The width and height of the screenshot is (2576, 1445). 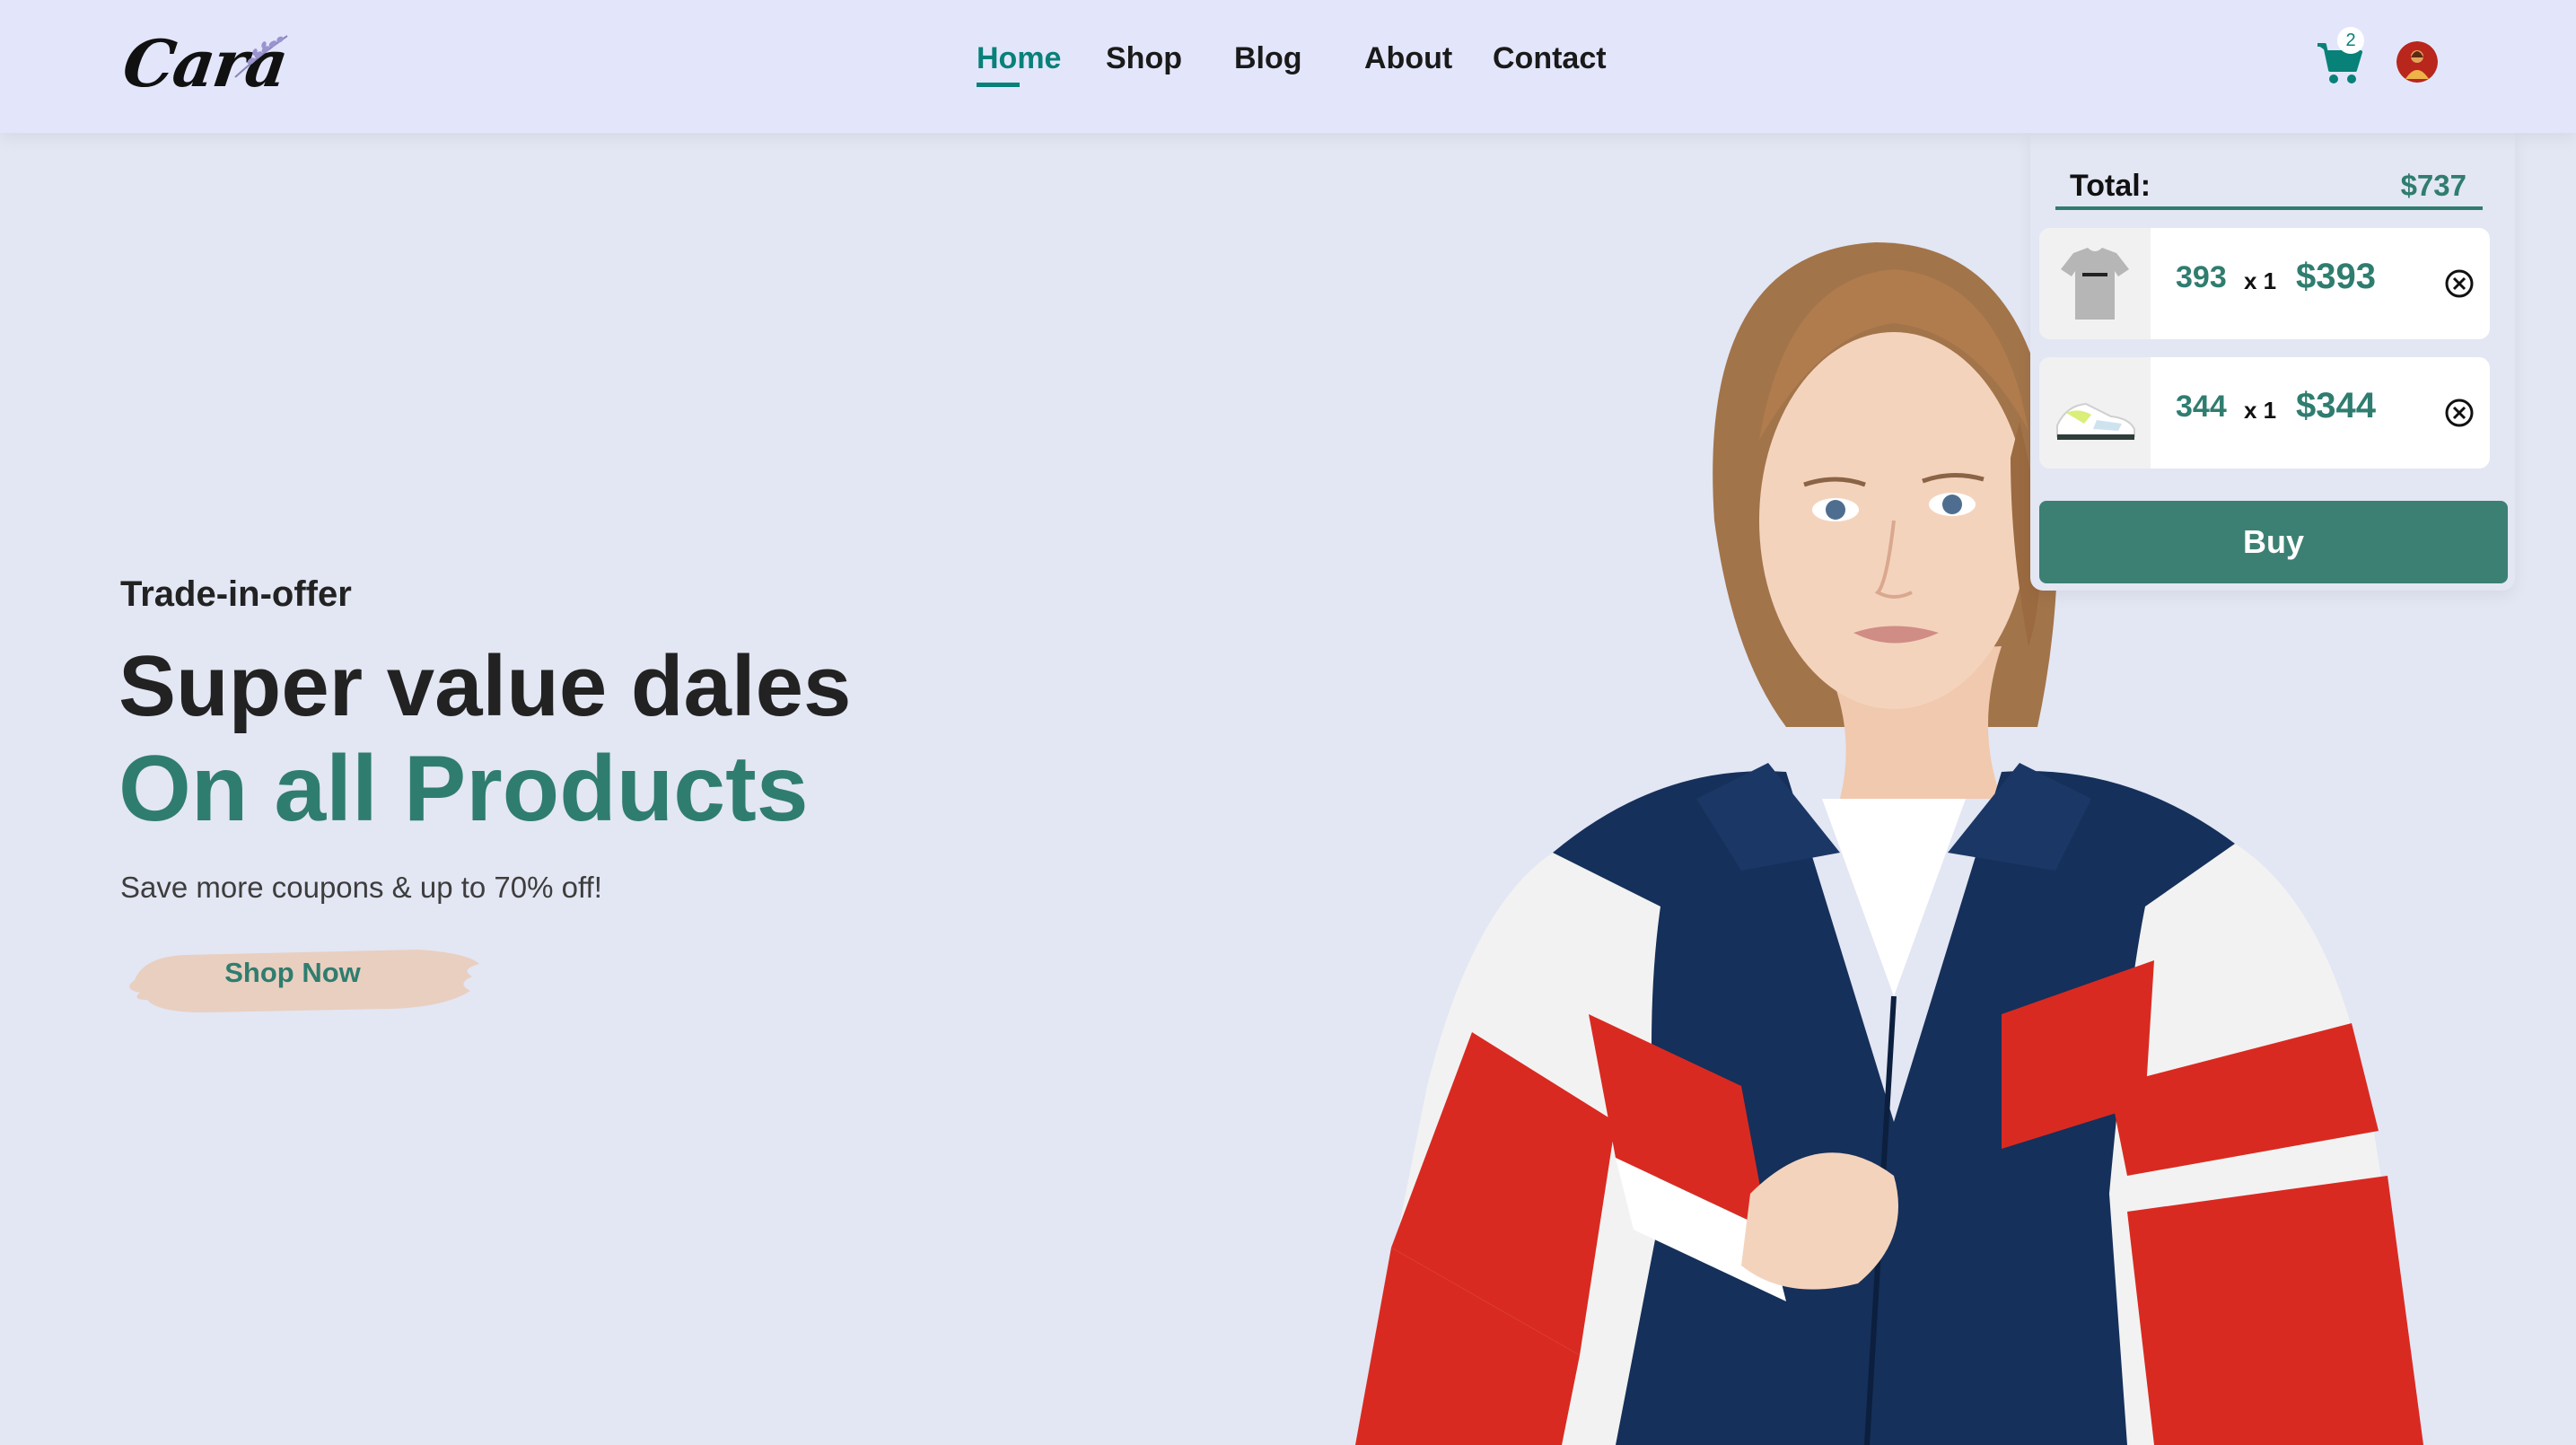 I want to click on cart-item-name: 393, so click(x=2201, y=277).